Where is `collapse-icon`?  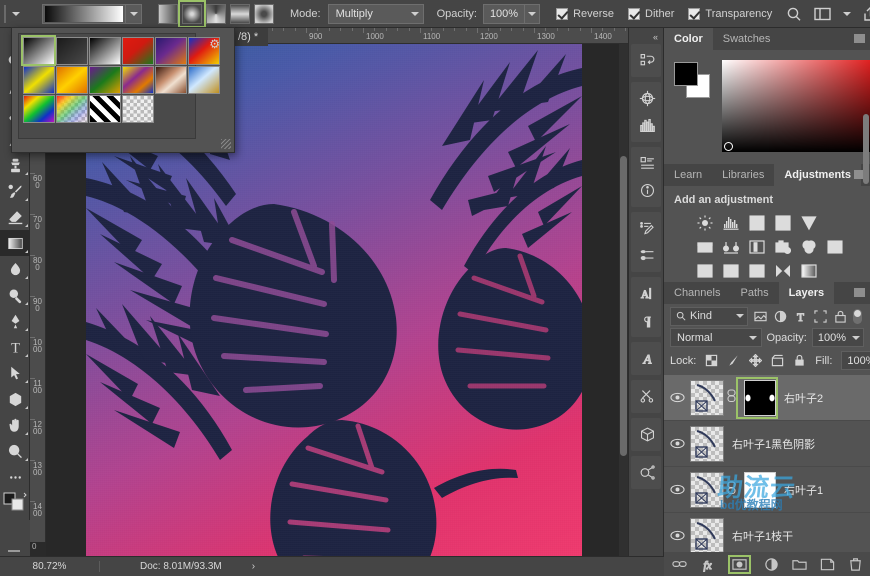 collapse-icon is located at coordinates (14, 551).